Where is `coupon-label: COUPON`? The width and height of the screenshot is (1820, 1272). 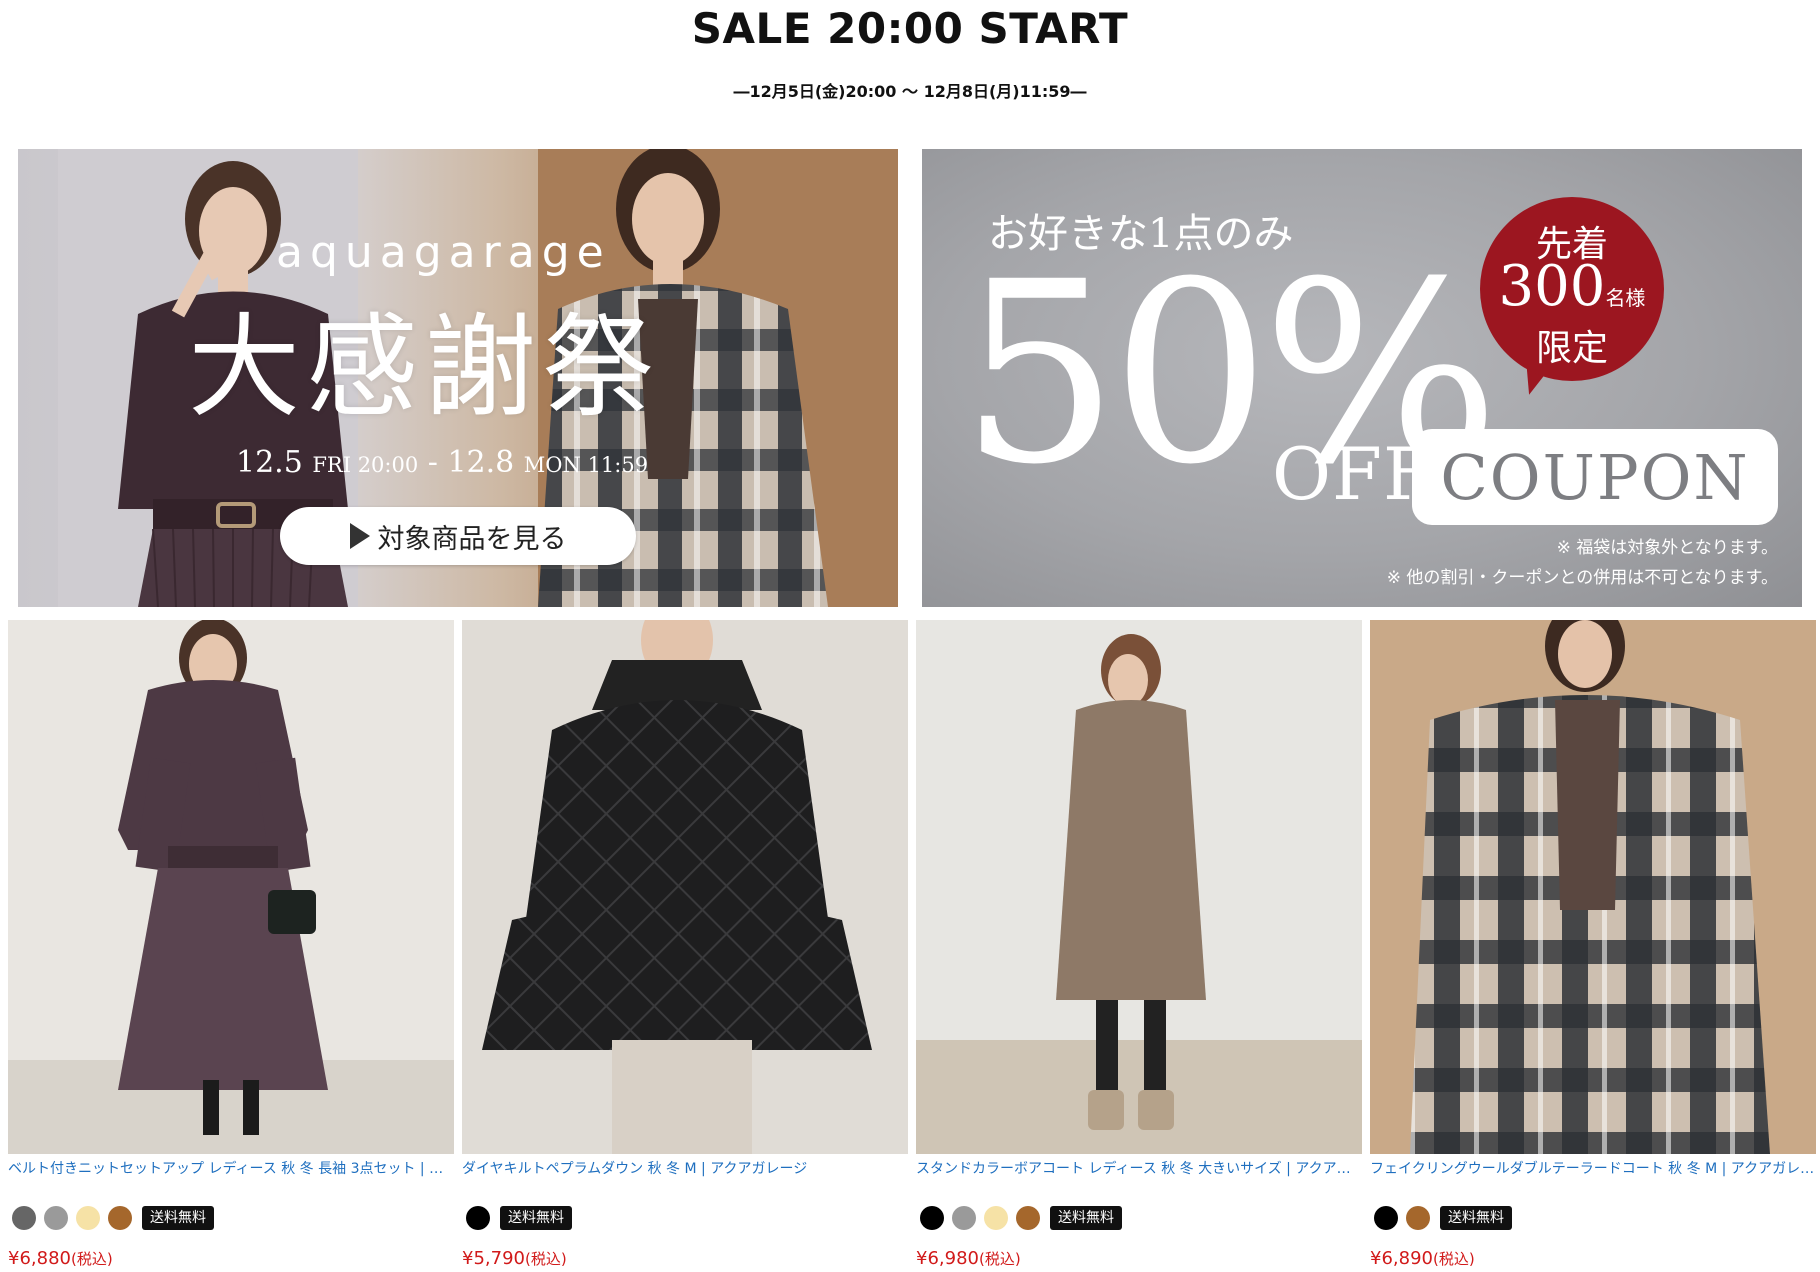
coupon-label: COUPON is located at coordinates (1595, 477).